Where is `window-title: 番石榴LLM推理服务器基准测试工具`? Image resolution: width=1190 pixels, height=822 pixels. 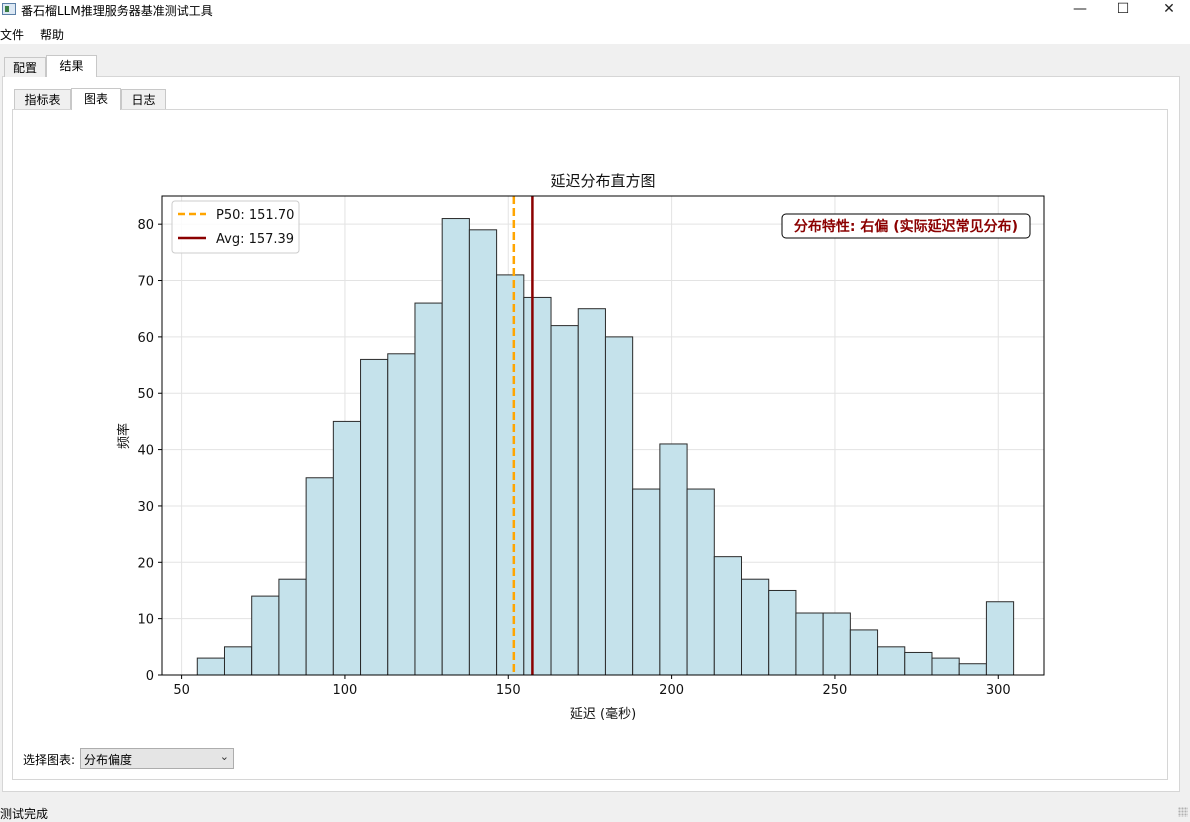
window-title: 番石榴LLM推理服务器基准测试工具 is located at coordinates (117, 11).